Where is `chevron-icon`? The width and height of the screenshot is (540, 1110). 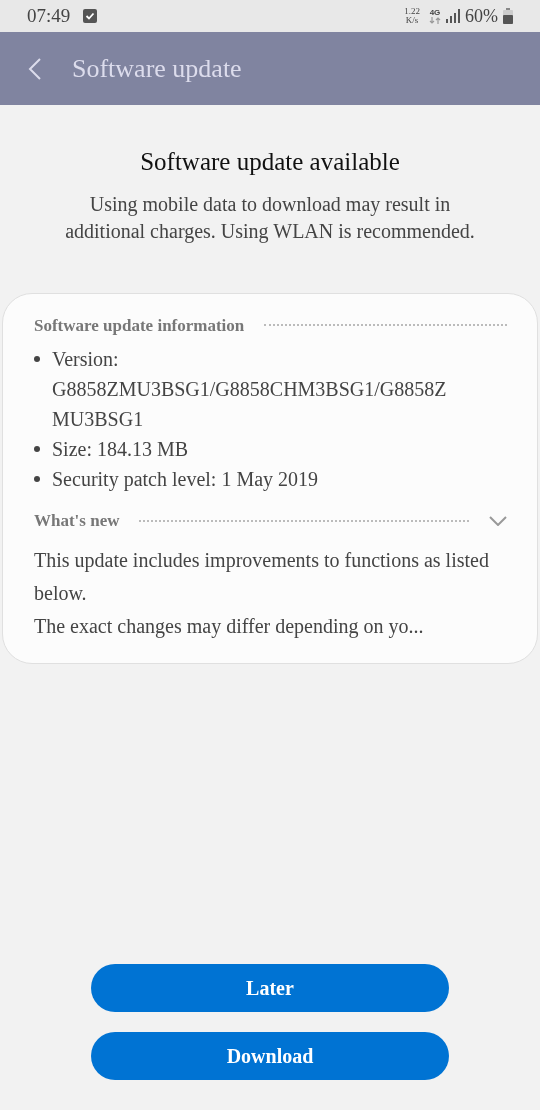
chevron-icon is located at coordinates (498, 520).